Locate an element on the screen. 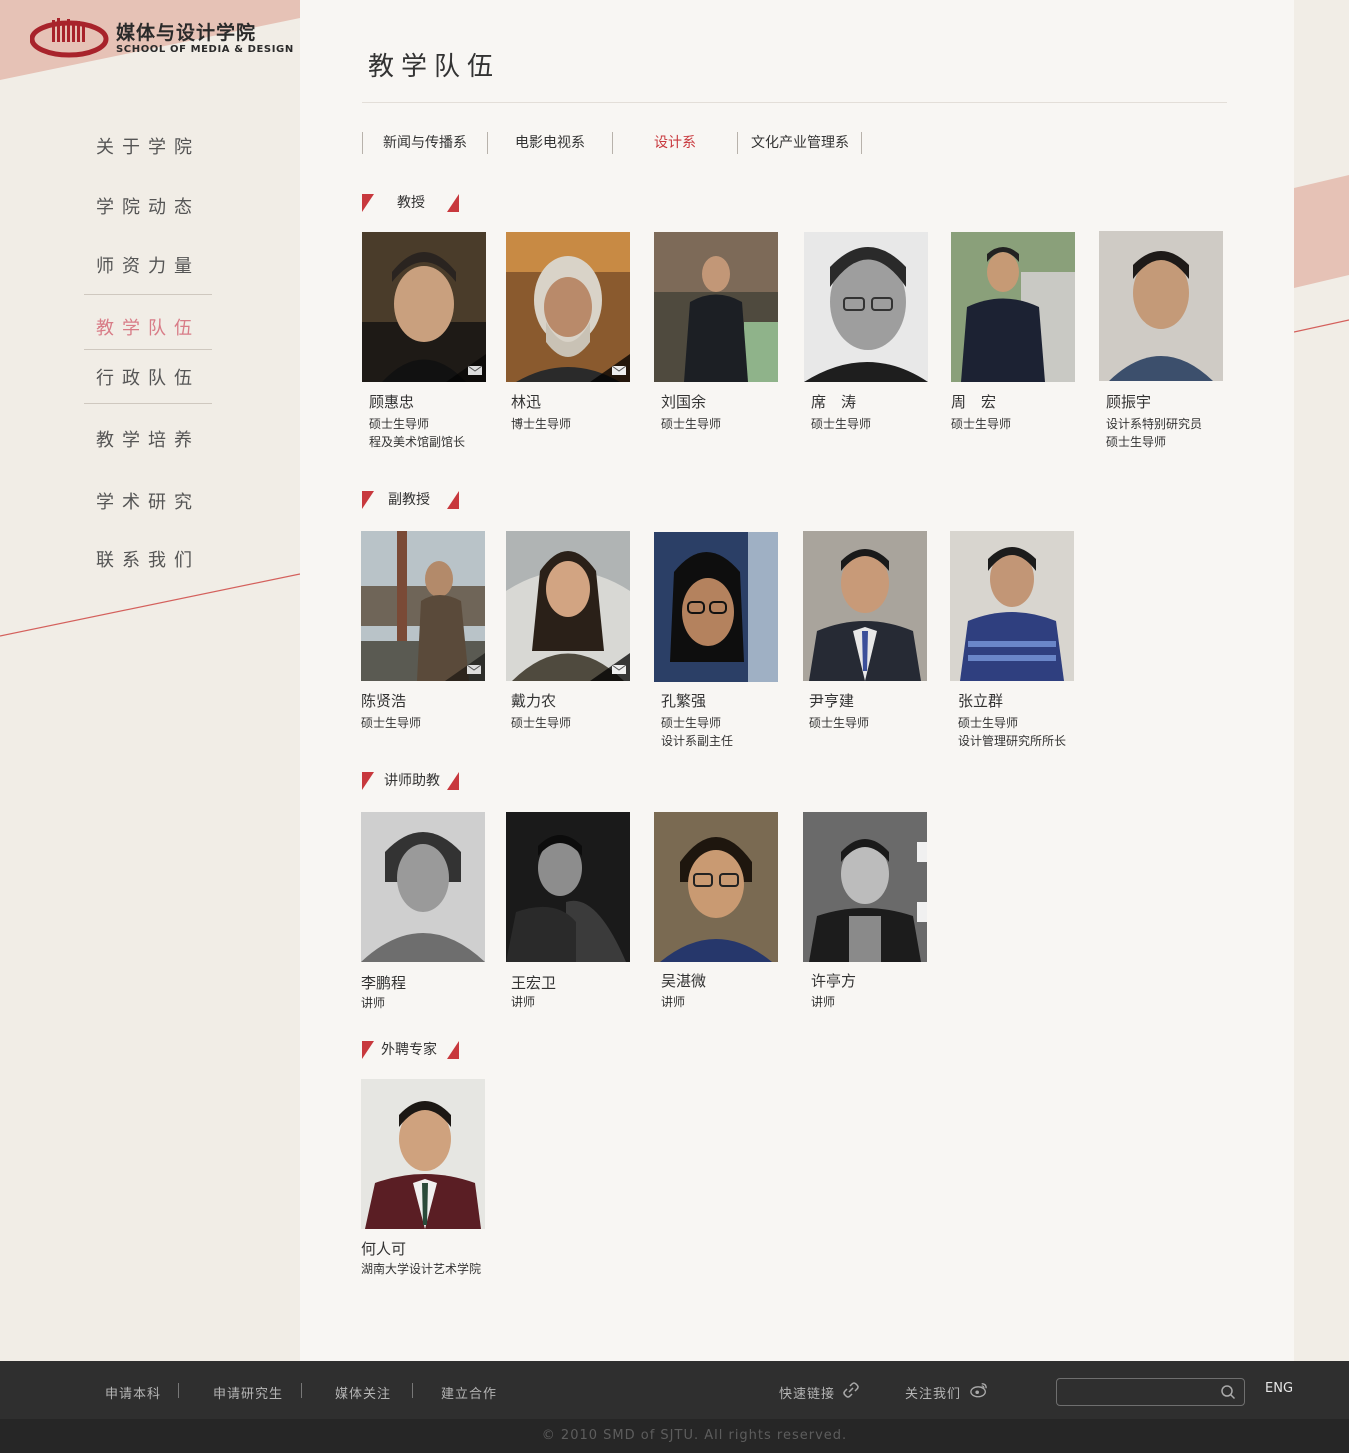  footer-link-media: 媒体关注 is located at coordinates (363, 1392).